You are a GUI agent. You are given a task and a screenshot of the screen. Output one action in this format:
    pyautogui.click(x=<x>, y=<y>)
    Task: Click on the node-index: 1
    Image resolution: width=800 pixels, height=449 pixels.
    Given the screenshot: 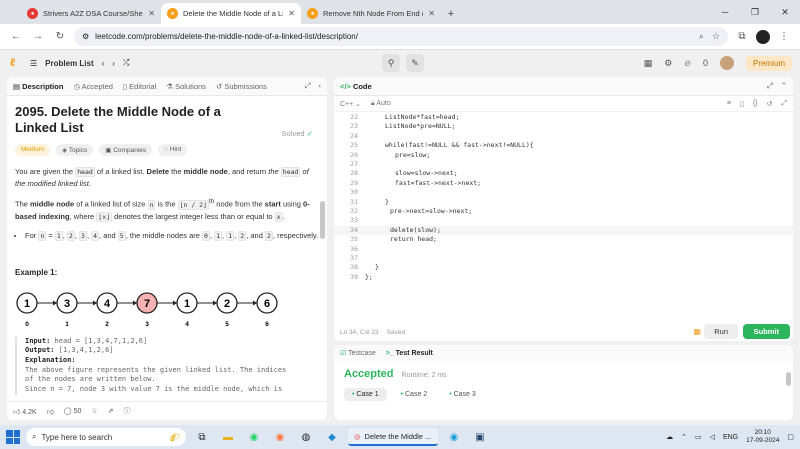 What is the action you would take?
    pyautogui.click(x=67, y=324)
    